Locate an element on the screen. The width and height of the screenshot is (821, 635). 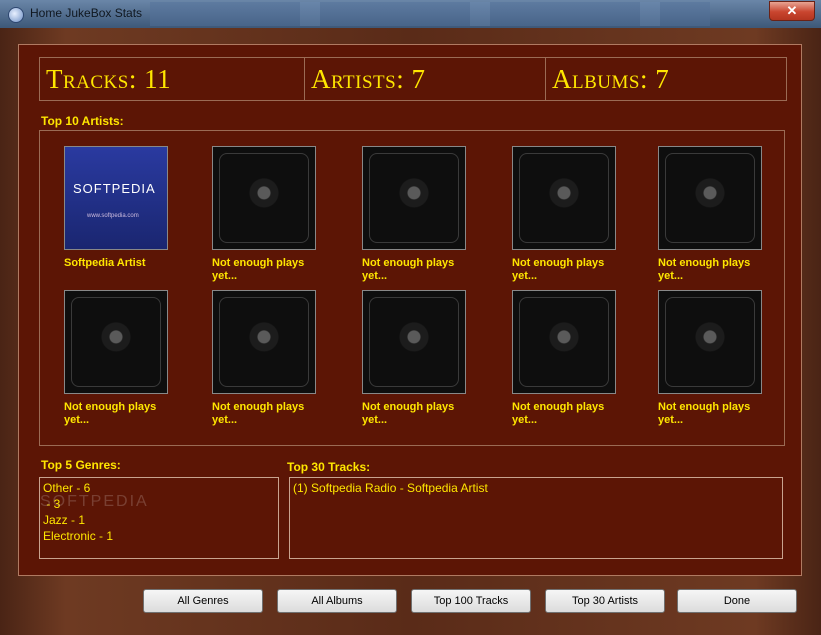
list-item: Jazz - 1 is located at coordinates (159, 520).